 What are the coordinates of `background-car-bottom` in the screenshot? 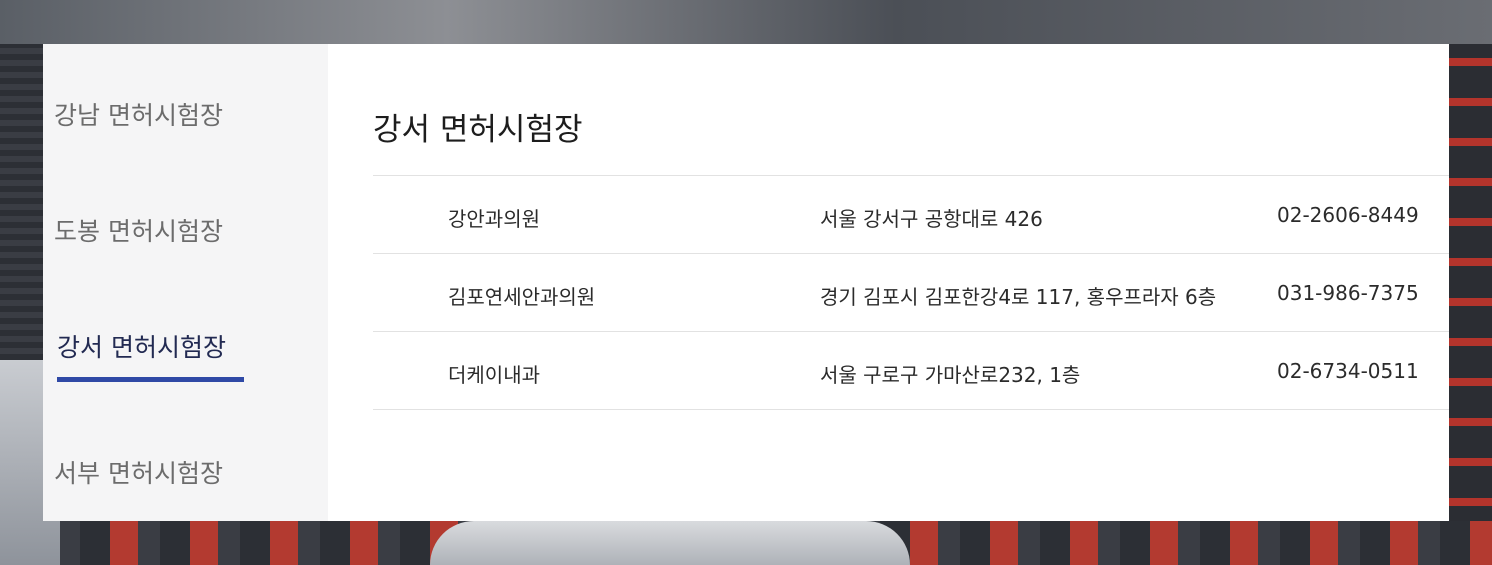 It's located at (670, 543).